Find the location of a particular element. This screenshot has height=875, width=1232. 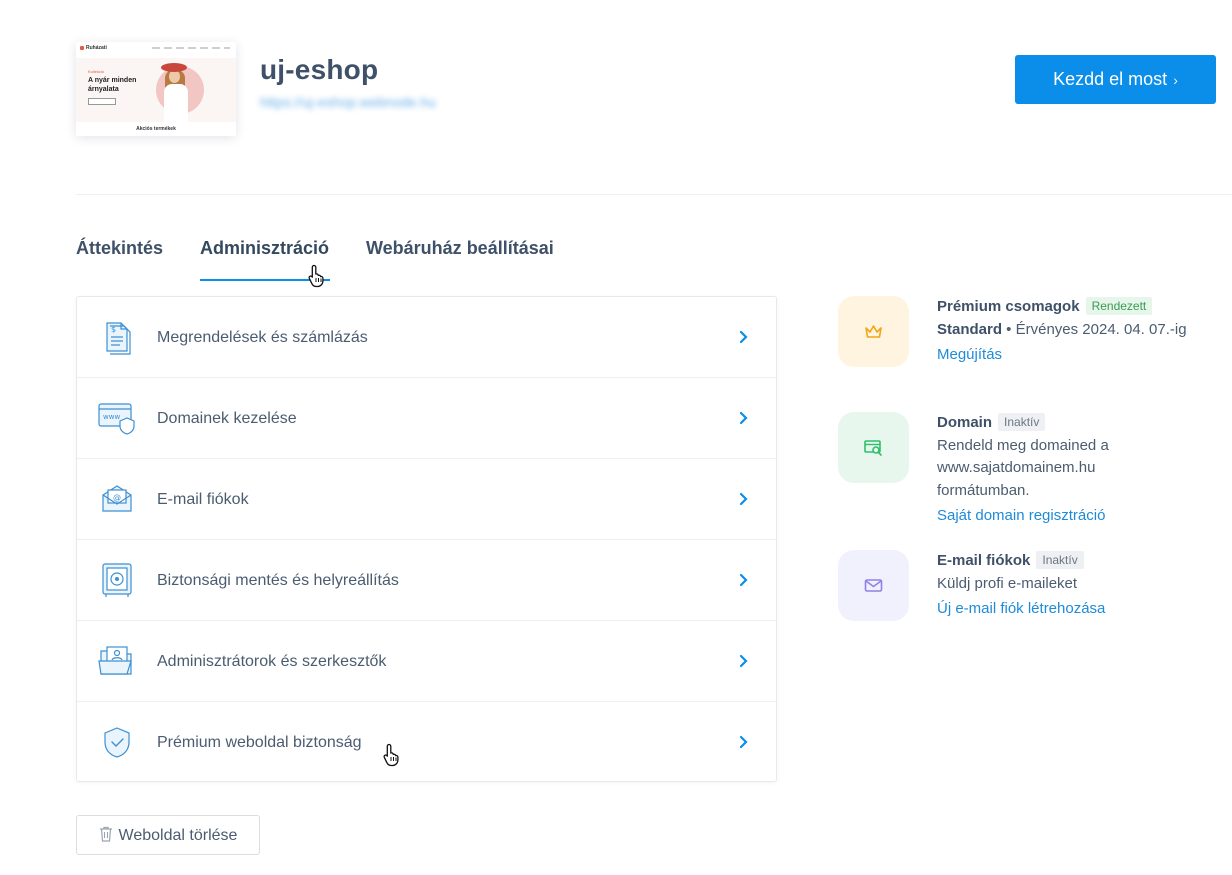

crown-icon is located at coordinates (873, 331).